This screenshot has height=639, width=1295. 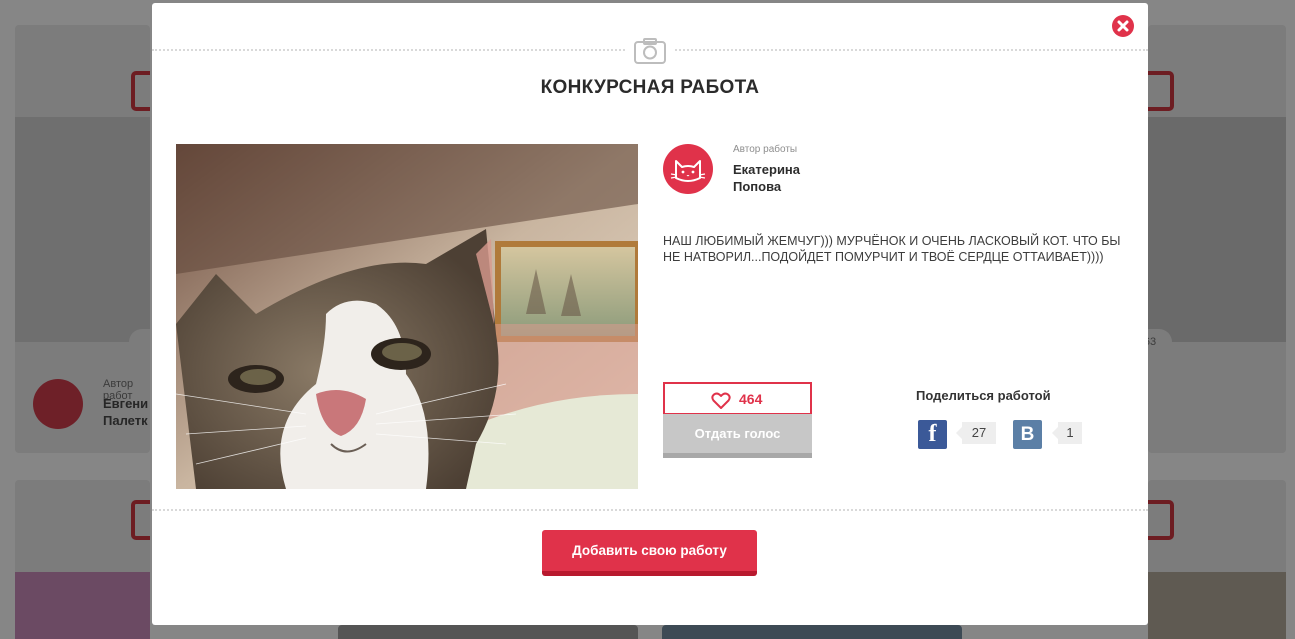 I want to click on close-icon, so click(x=1123, y=26).